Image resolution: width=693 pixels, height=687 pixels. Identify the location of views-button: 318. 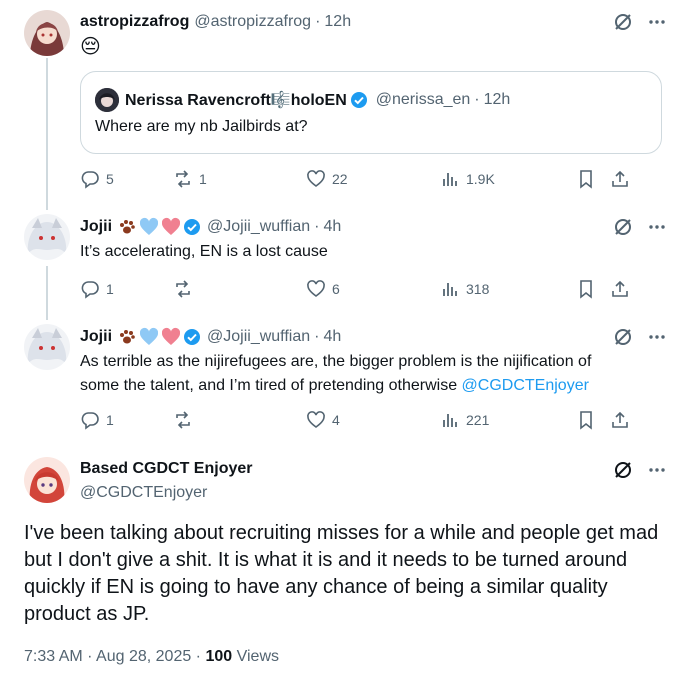
(508, 289).